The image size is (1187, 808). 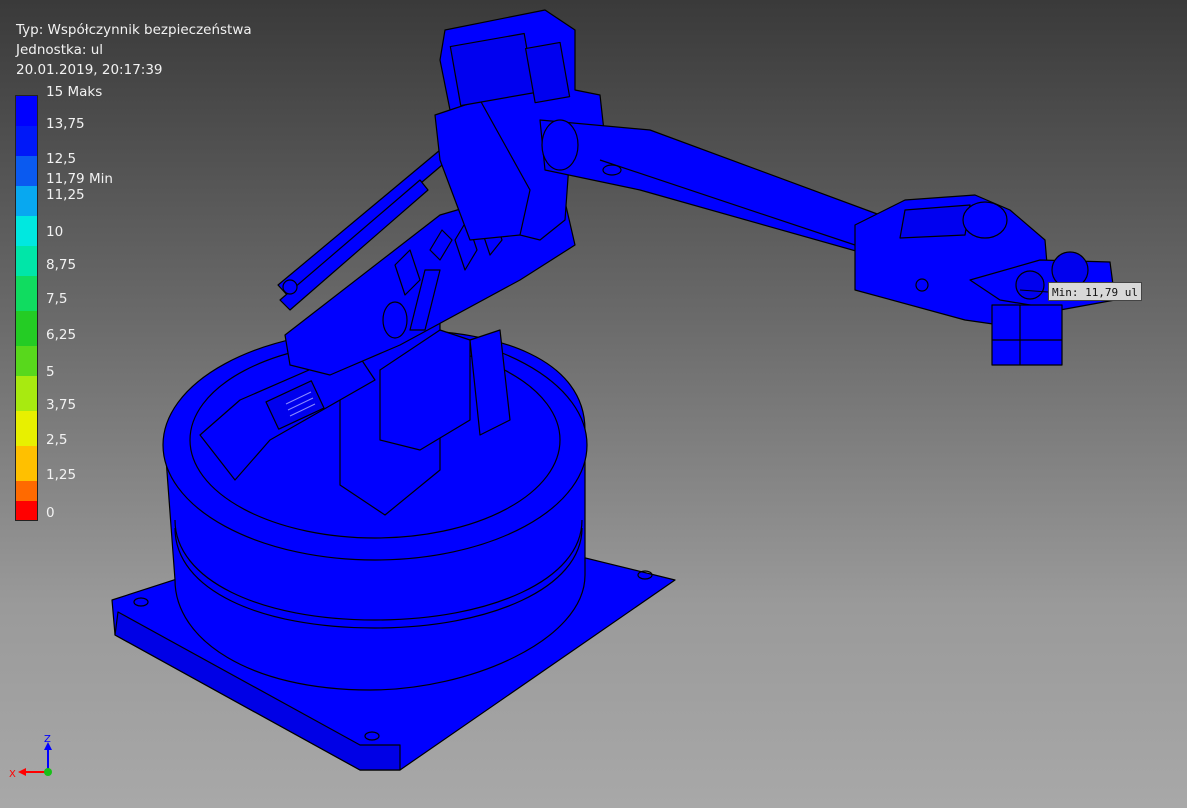 I want to click on min-value-probe: Min: 11,79 ul, so click(x=1095, y=291).